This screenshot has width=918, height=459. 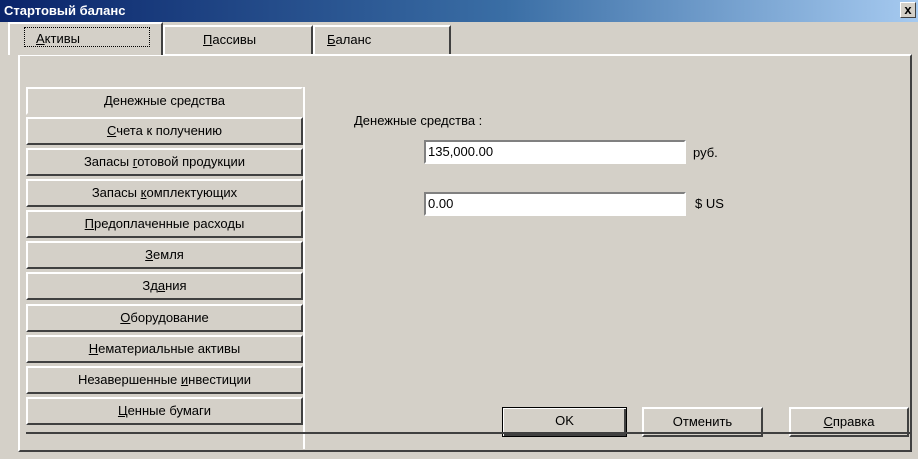 What do you see at coordinates (164, 411) in the screenshot?
I see `sidebar-item-securities: Ценные бумаги` at bounding box center [164, 411].